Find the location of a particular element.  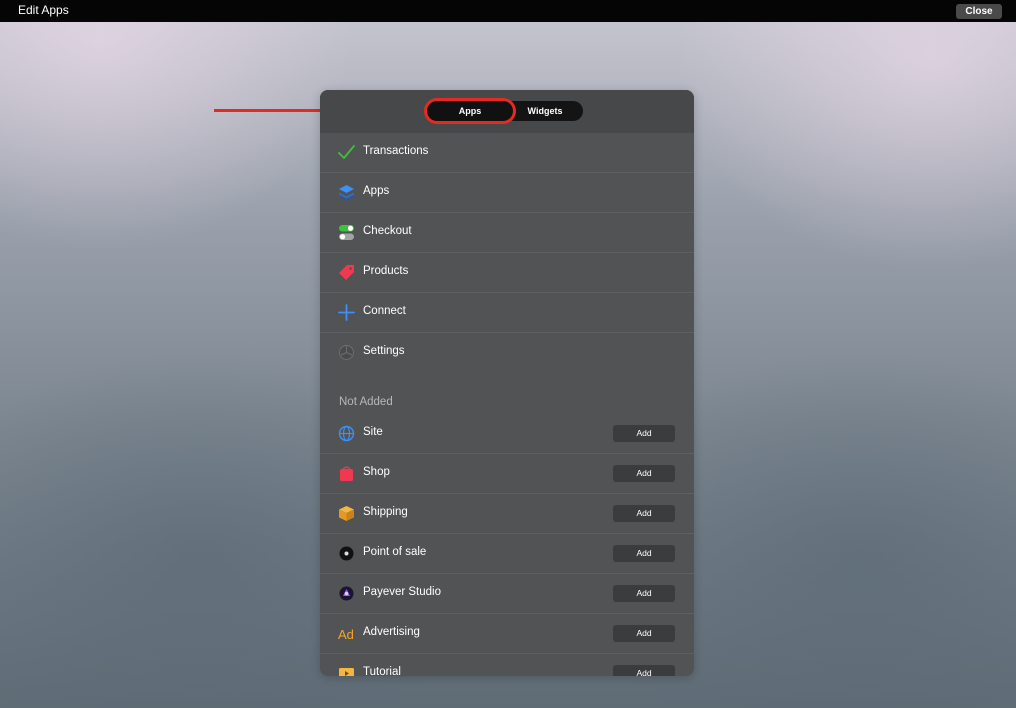

top-bar: Edit Apps Close is located at coordinates (508, 11).